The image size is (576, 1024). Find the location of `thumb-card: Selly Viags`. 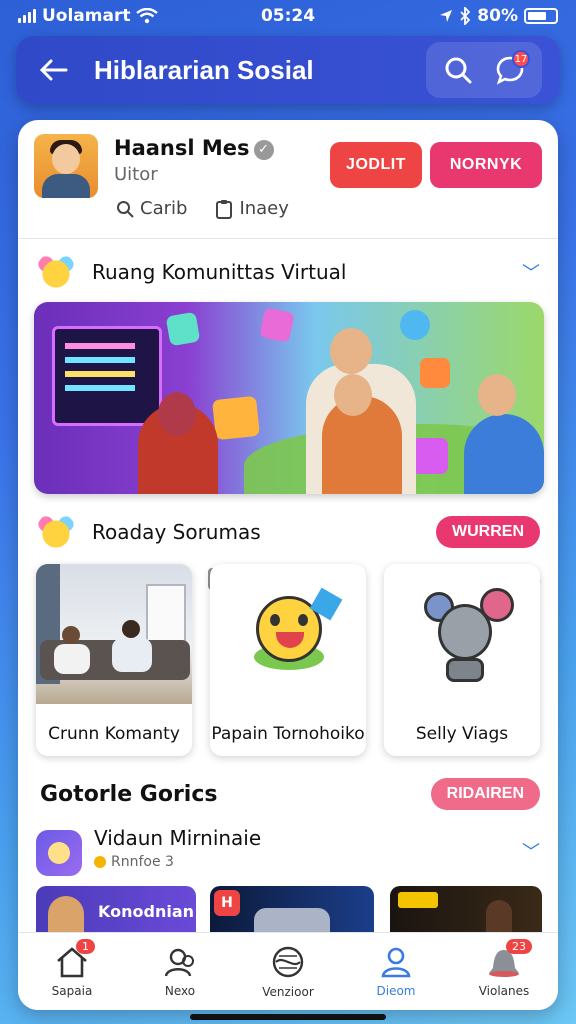

thumb-card: Selly Viags is located at coordinates (462, 660).